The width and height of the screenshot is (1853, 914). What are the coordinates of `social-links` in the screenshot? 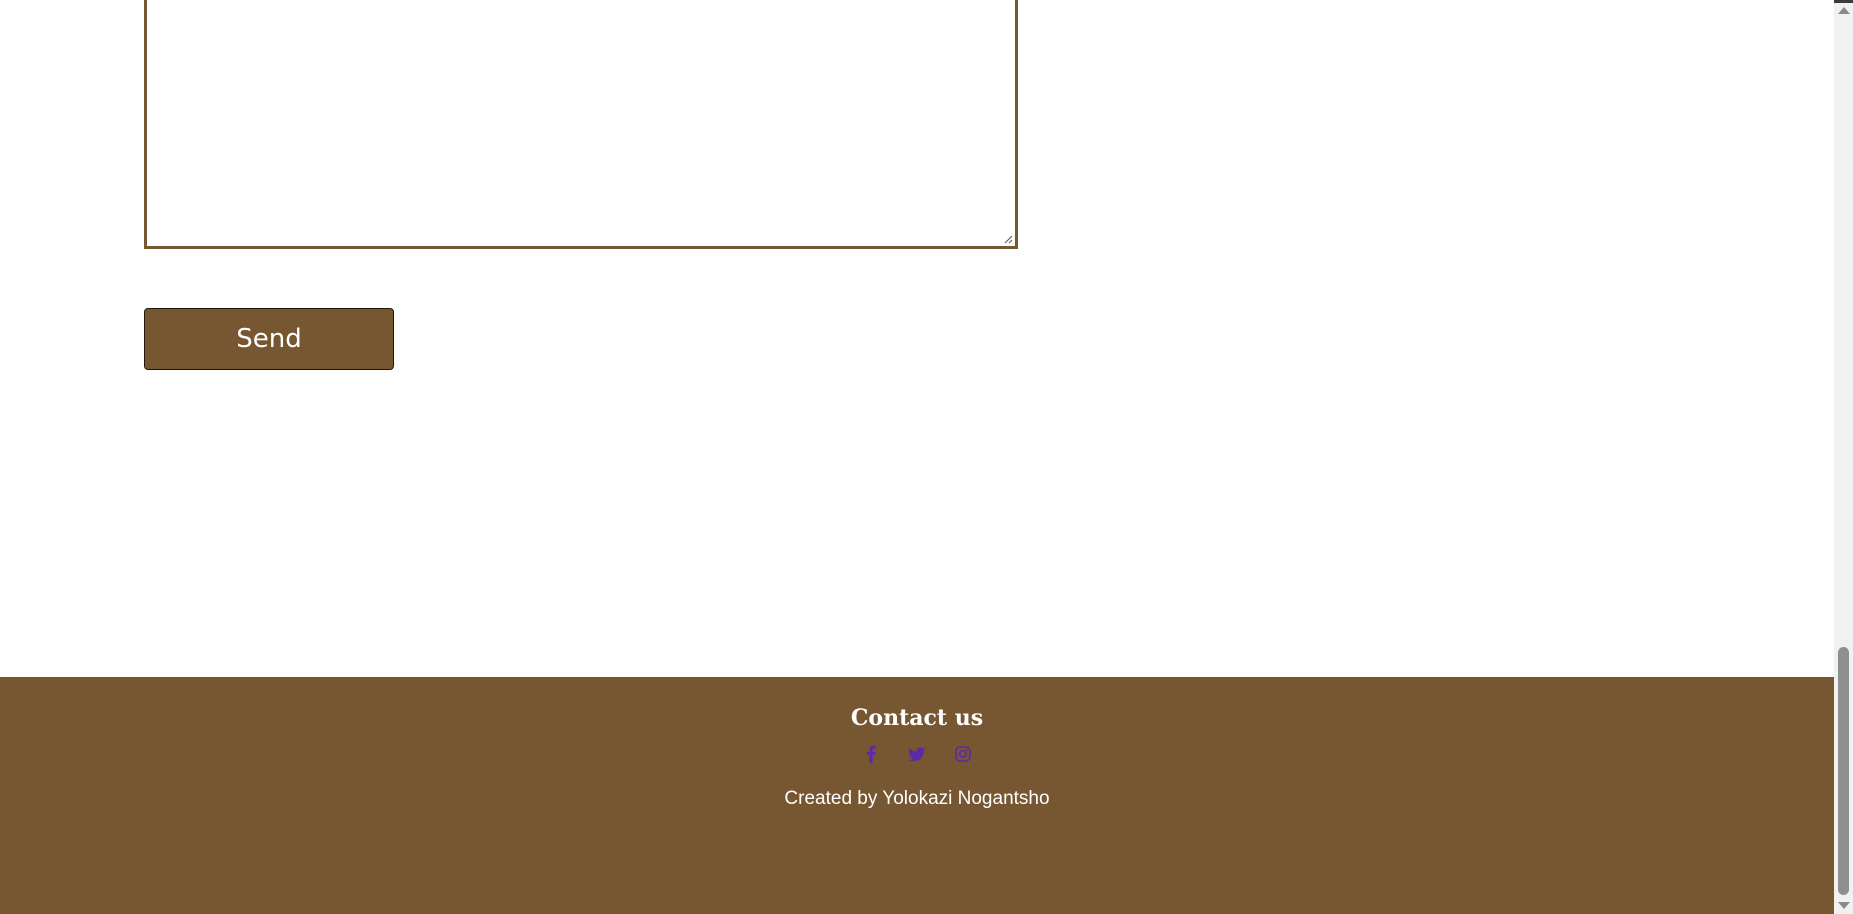 It's located at (917, 754).